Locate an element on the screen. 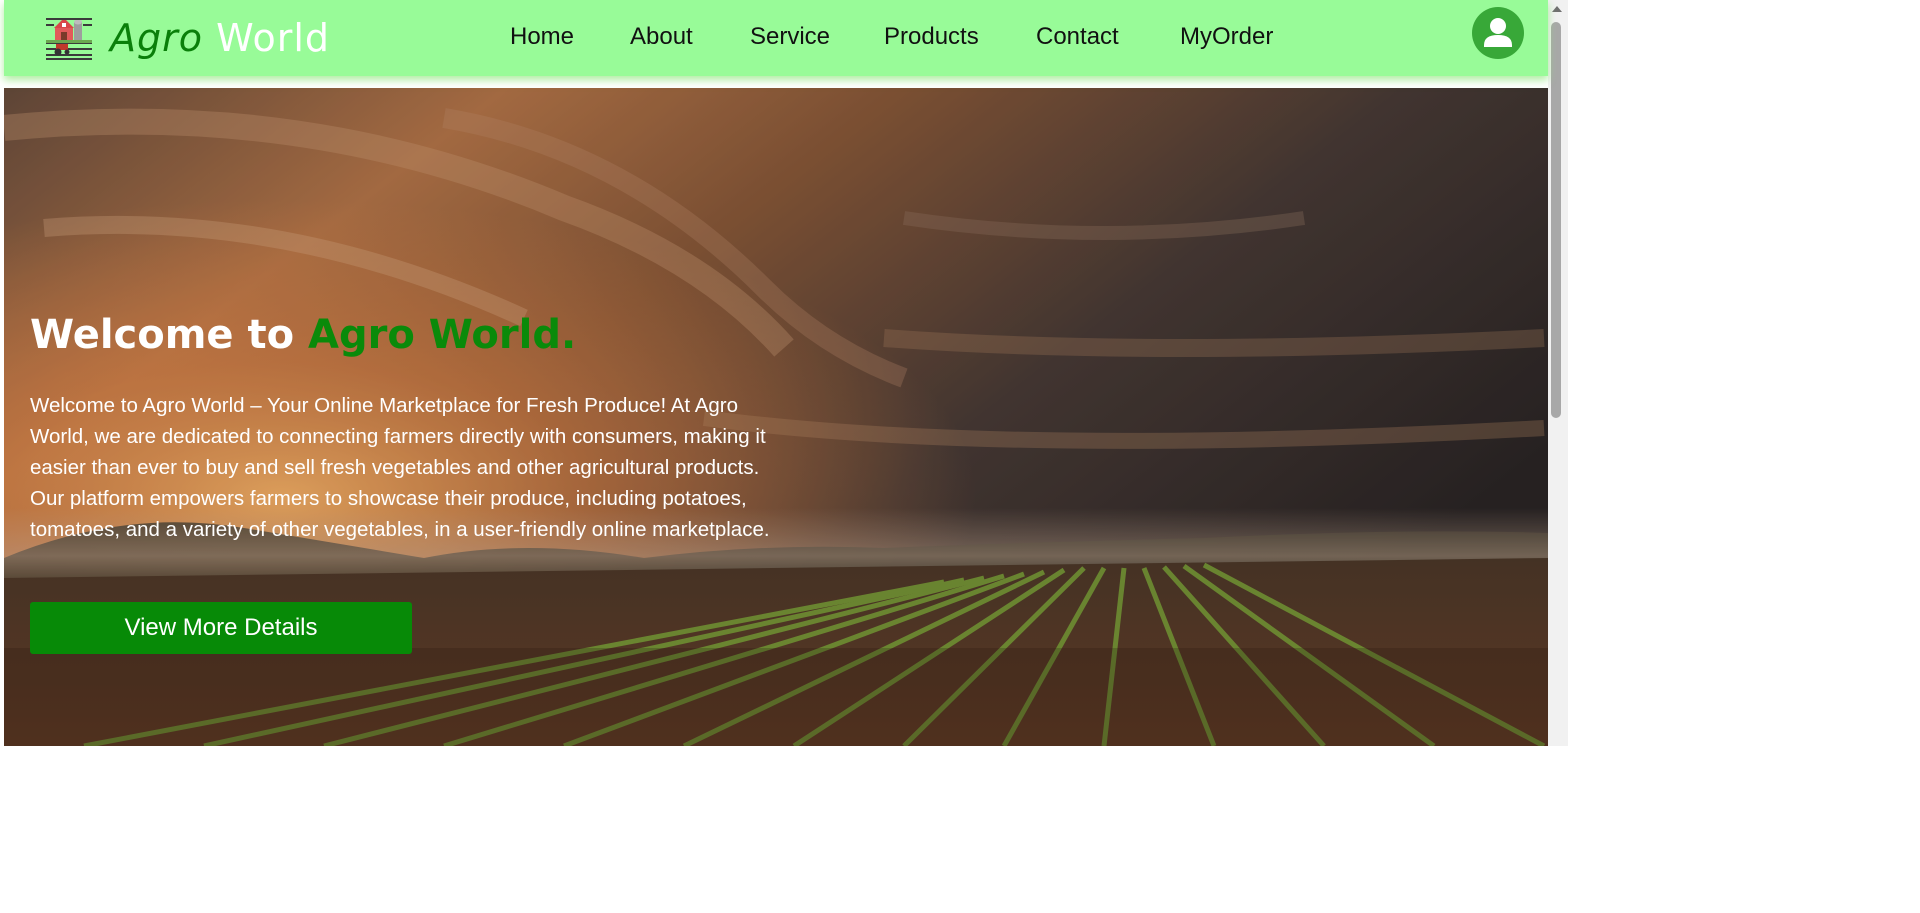 This screenshot has height=913, width=1920. page-scrollbar is located at coordinates (1558, 373).